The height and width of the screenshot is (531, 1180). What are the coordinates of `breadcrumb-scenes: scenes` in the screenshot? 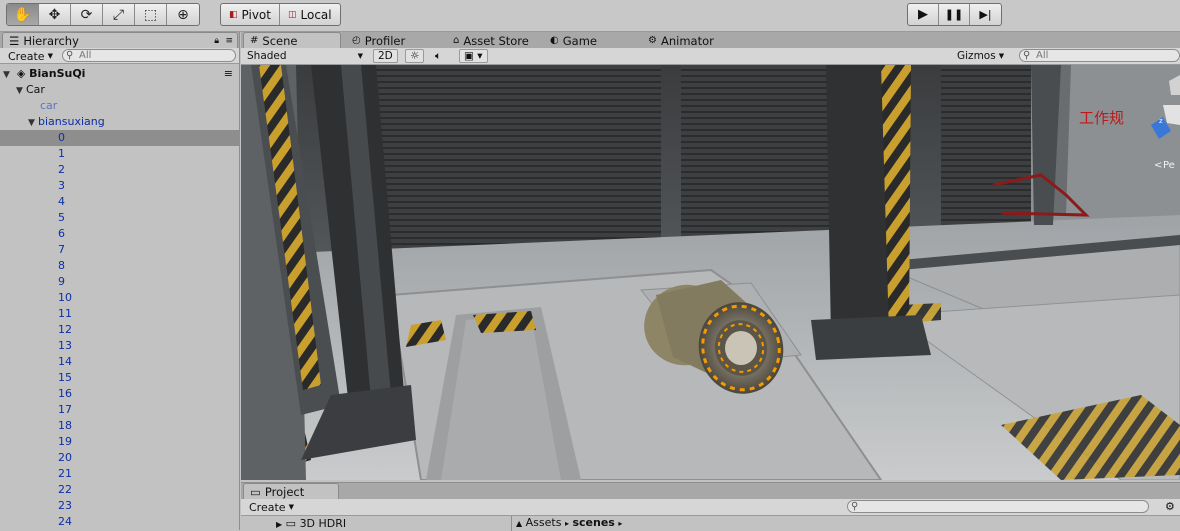 It's located at (593, 522).